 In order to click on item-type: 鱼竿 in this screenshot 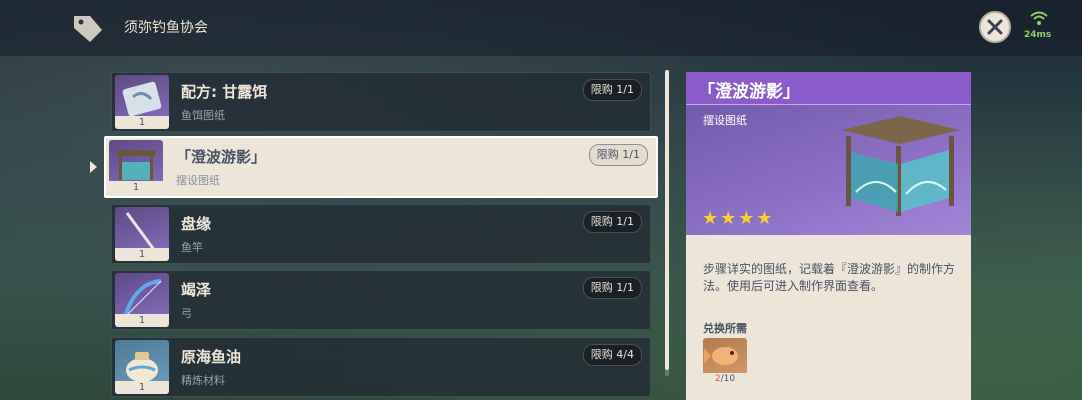, I will do `click(192, 247)`.